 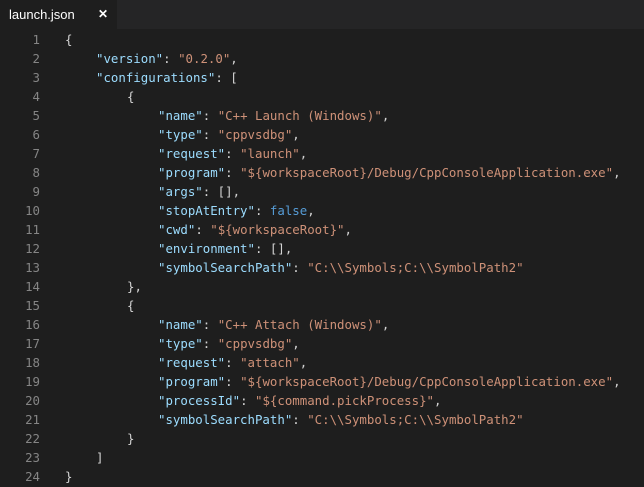 I want to click on json-key: "args", so click(x=180, y=191).